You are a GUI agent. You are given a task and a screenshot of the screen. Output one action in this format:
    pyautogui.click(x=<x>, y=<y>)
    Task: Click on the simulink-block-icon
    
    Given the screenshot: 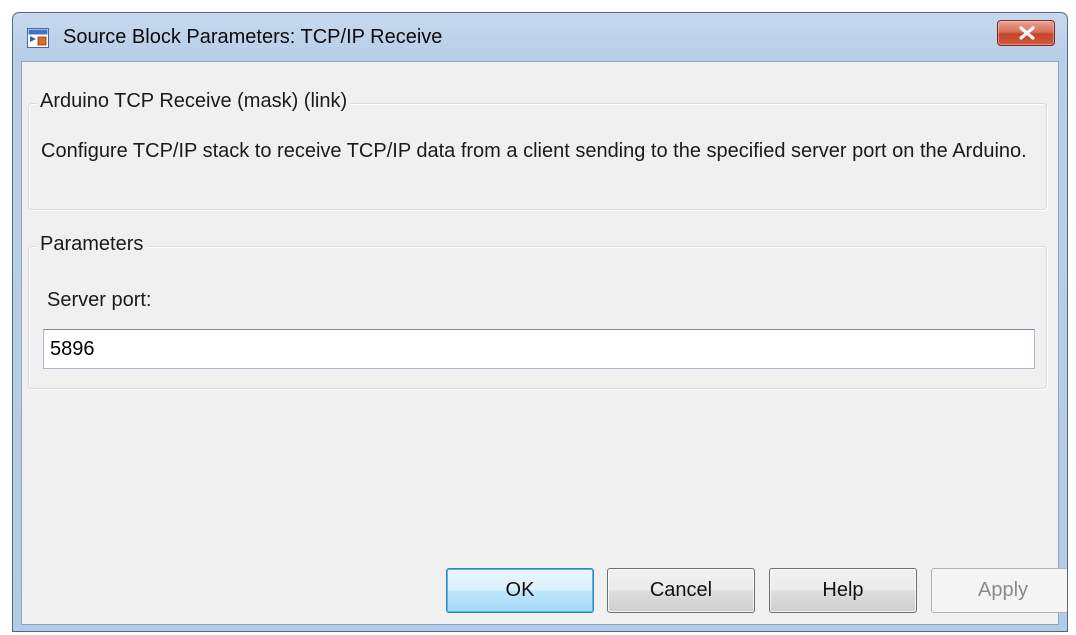 What is the action you would take?
    pyautogui.click(x=38, y=38)
    